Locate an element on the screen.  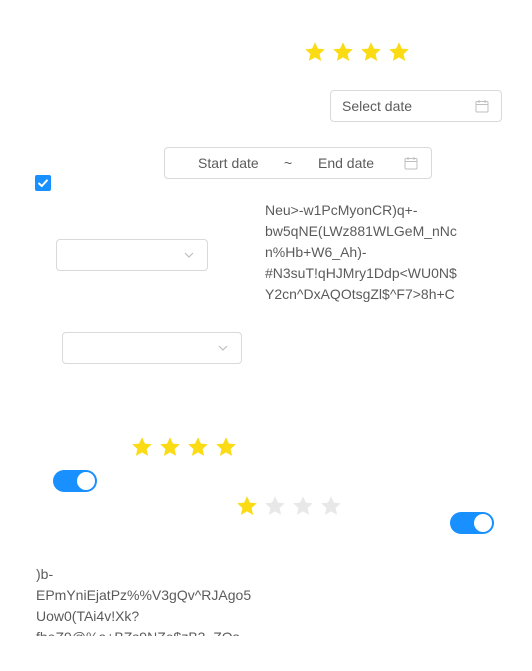
date-range-picker: Start date ~ End date is located at coordinates (298, 163).